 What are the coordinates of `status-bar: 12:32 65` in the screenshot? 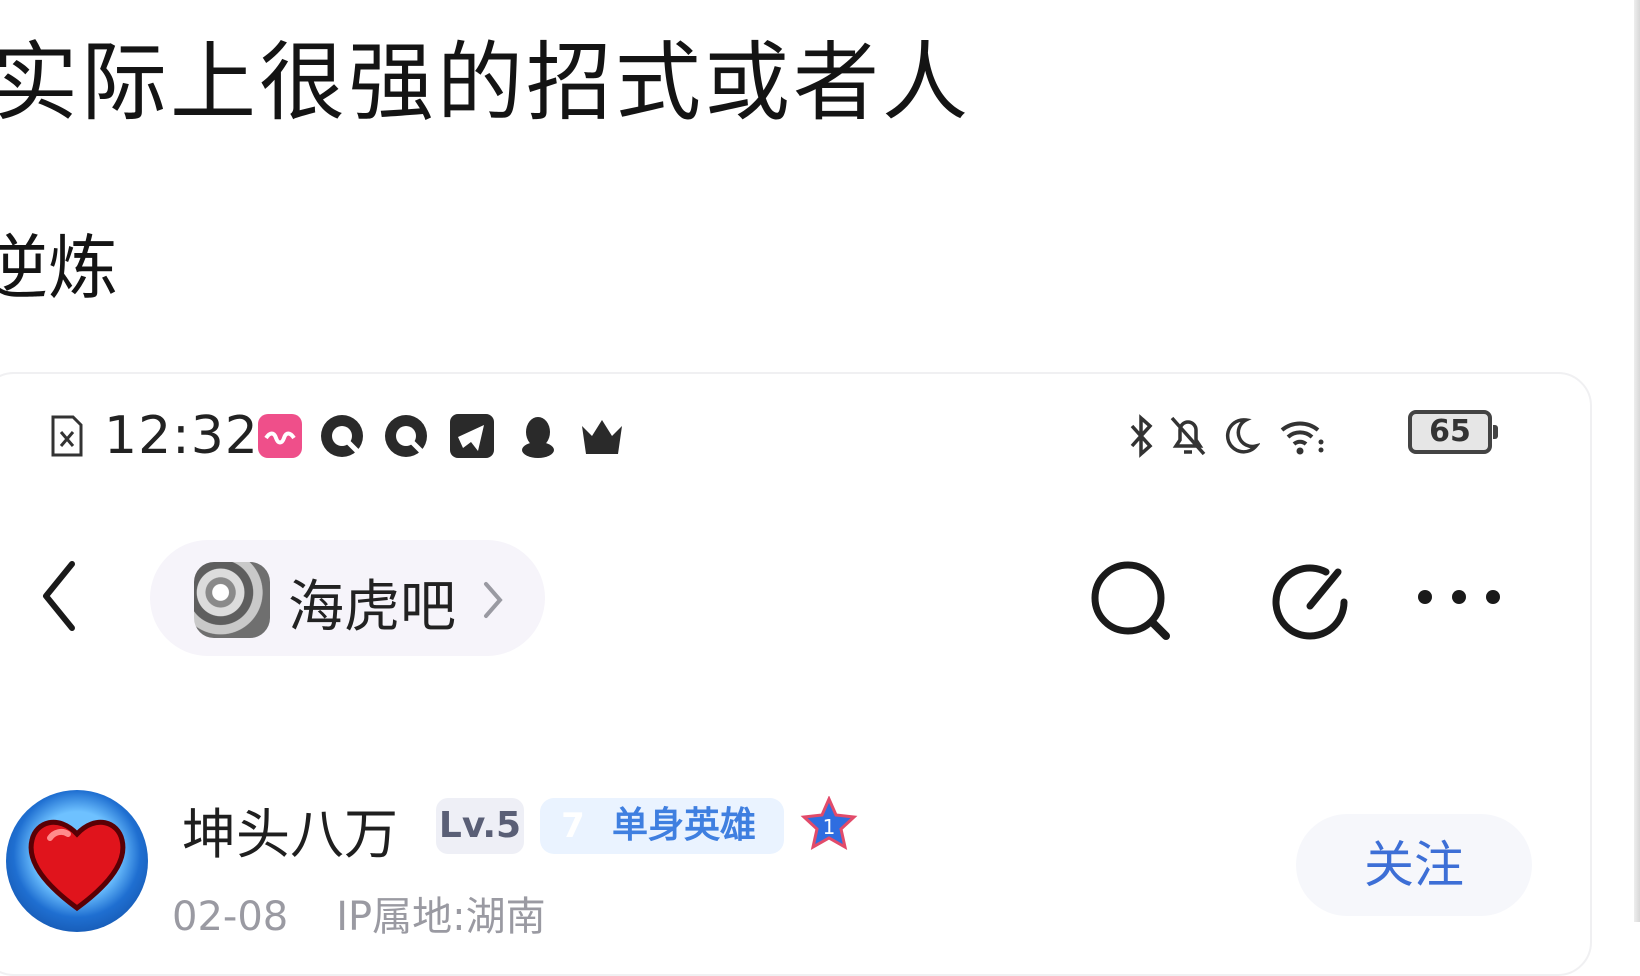 It's located at (780, 438).